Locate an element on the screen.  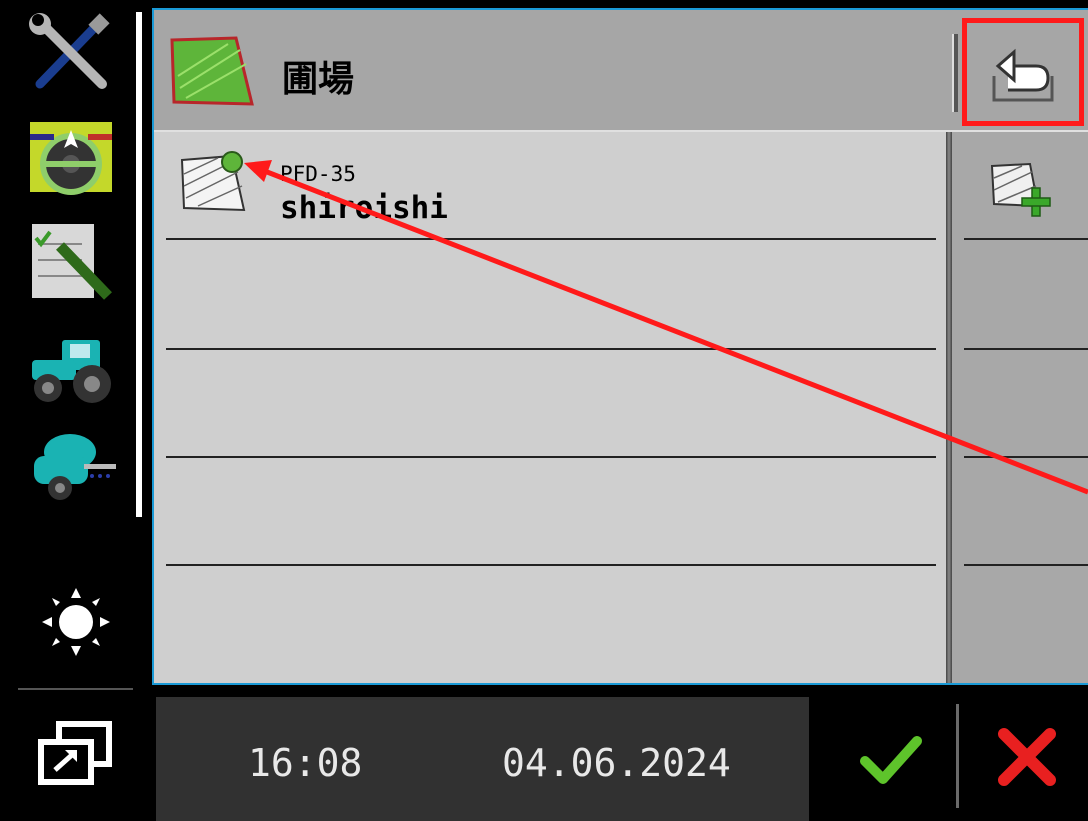
field-icon is located at coordinates (212, 71).